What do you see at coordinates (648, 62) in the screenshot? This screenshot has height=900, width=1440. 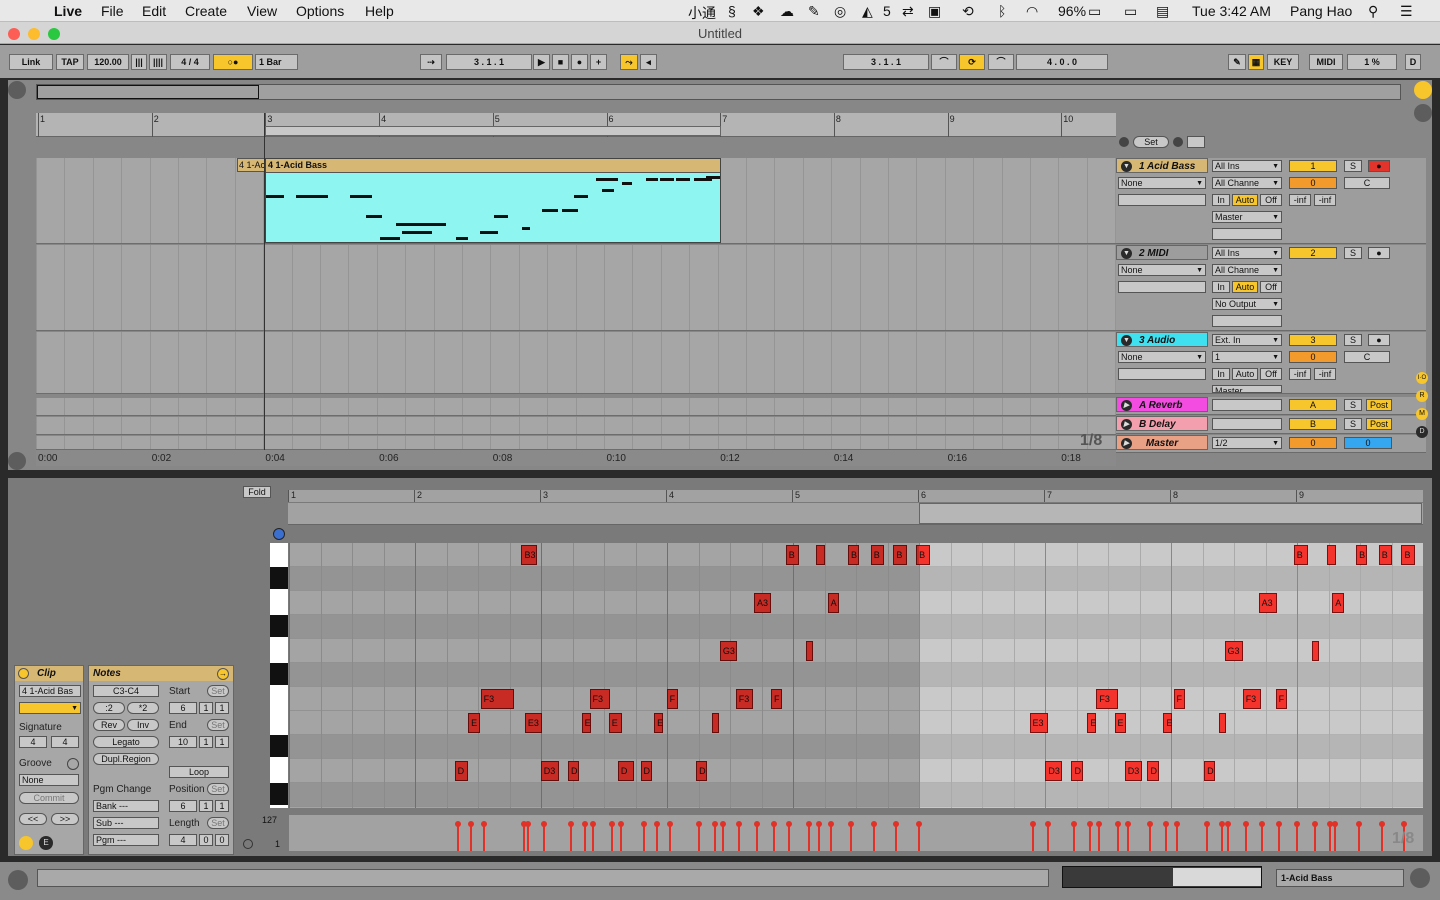 I see `back-to-arrangement-icon: ◂` at bounding box center [648, 62].